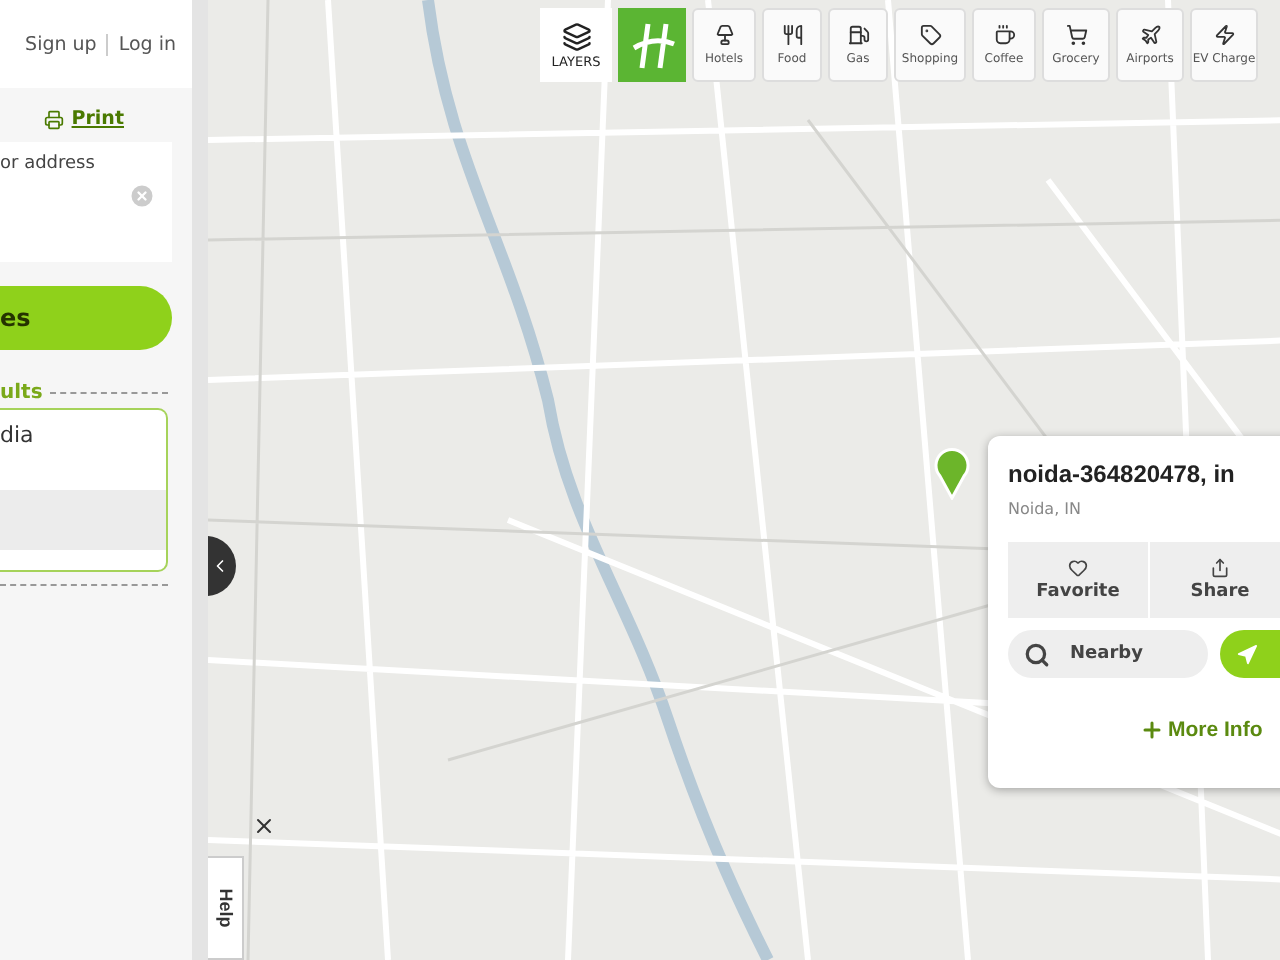 This screenshot has width=1280, height=960. Describe the element at coordinates (78, 164) in the screenshot. I see `search-field: or address` at that location.